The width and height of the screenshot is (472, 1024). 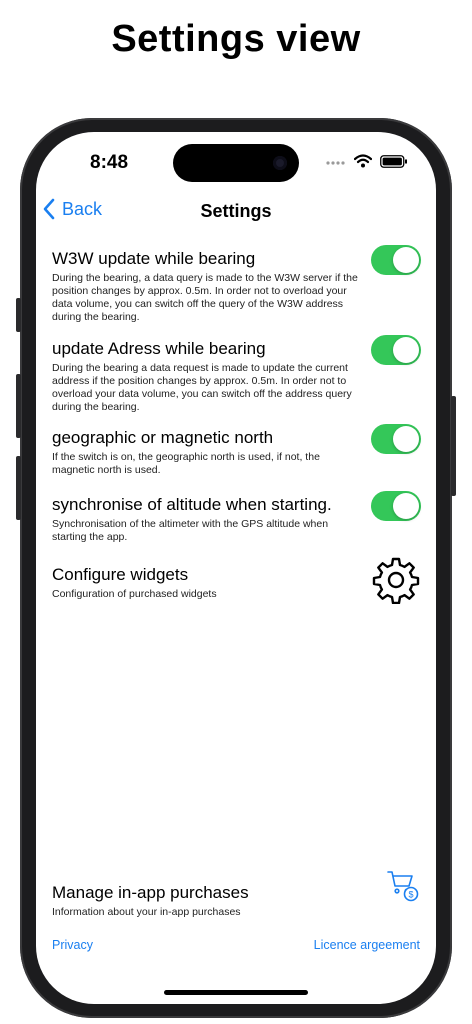 I want to click on status-icons, so click(x=367, y=161).